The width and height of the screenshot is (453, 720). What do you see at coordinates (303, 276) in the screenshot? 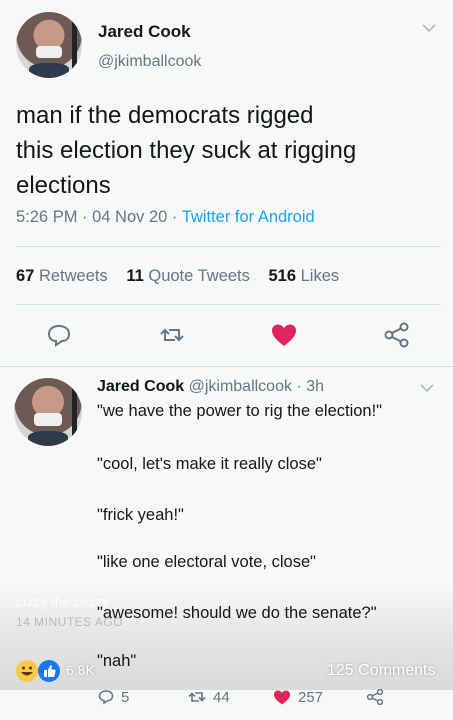
I see `likes-stat: 516 Likes` at bounding box center [303, 276].